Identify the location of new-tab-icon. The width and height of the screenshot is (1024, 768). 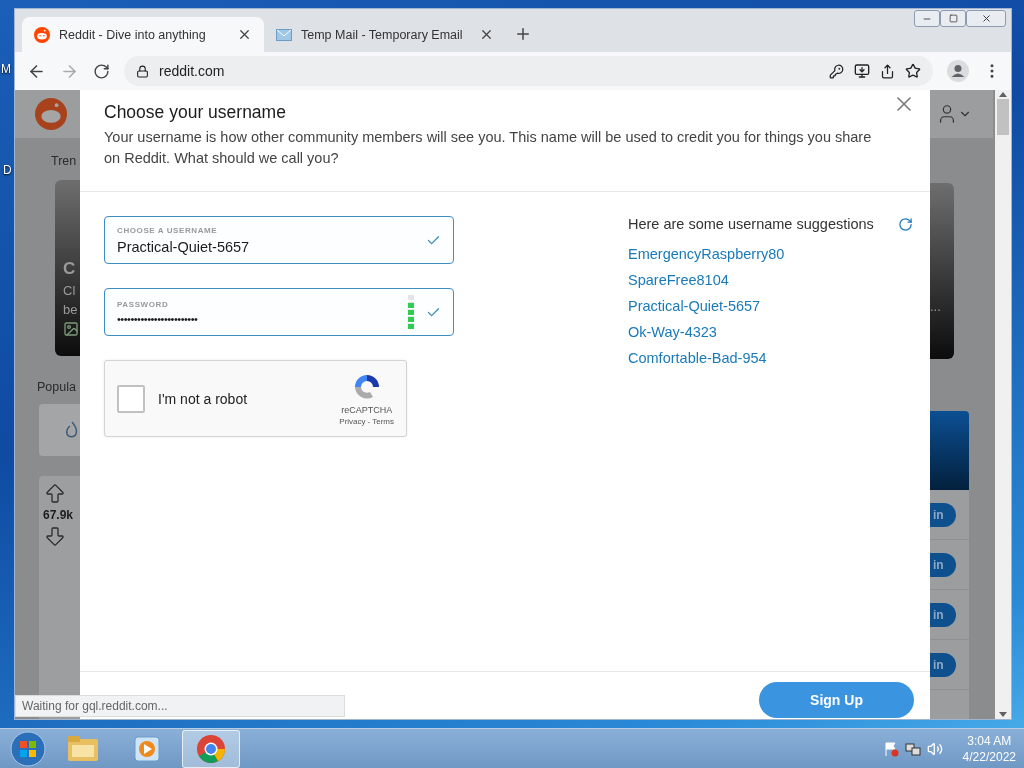
(523, 34).